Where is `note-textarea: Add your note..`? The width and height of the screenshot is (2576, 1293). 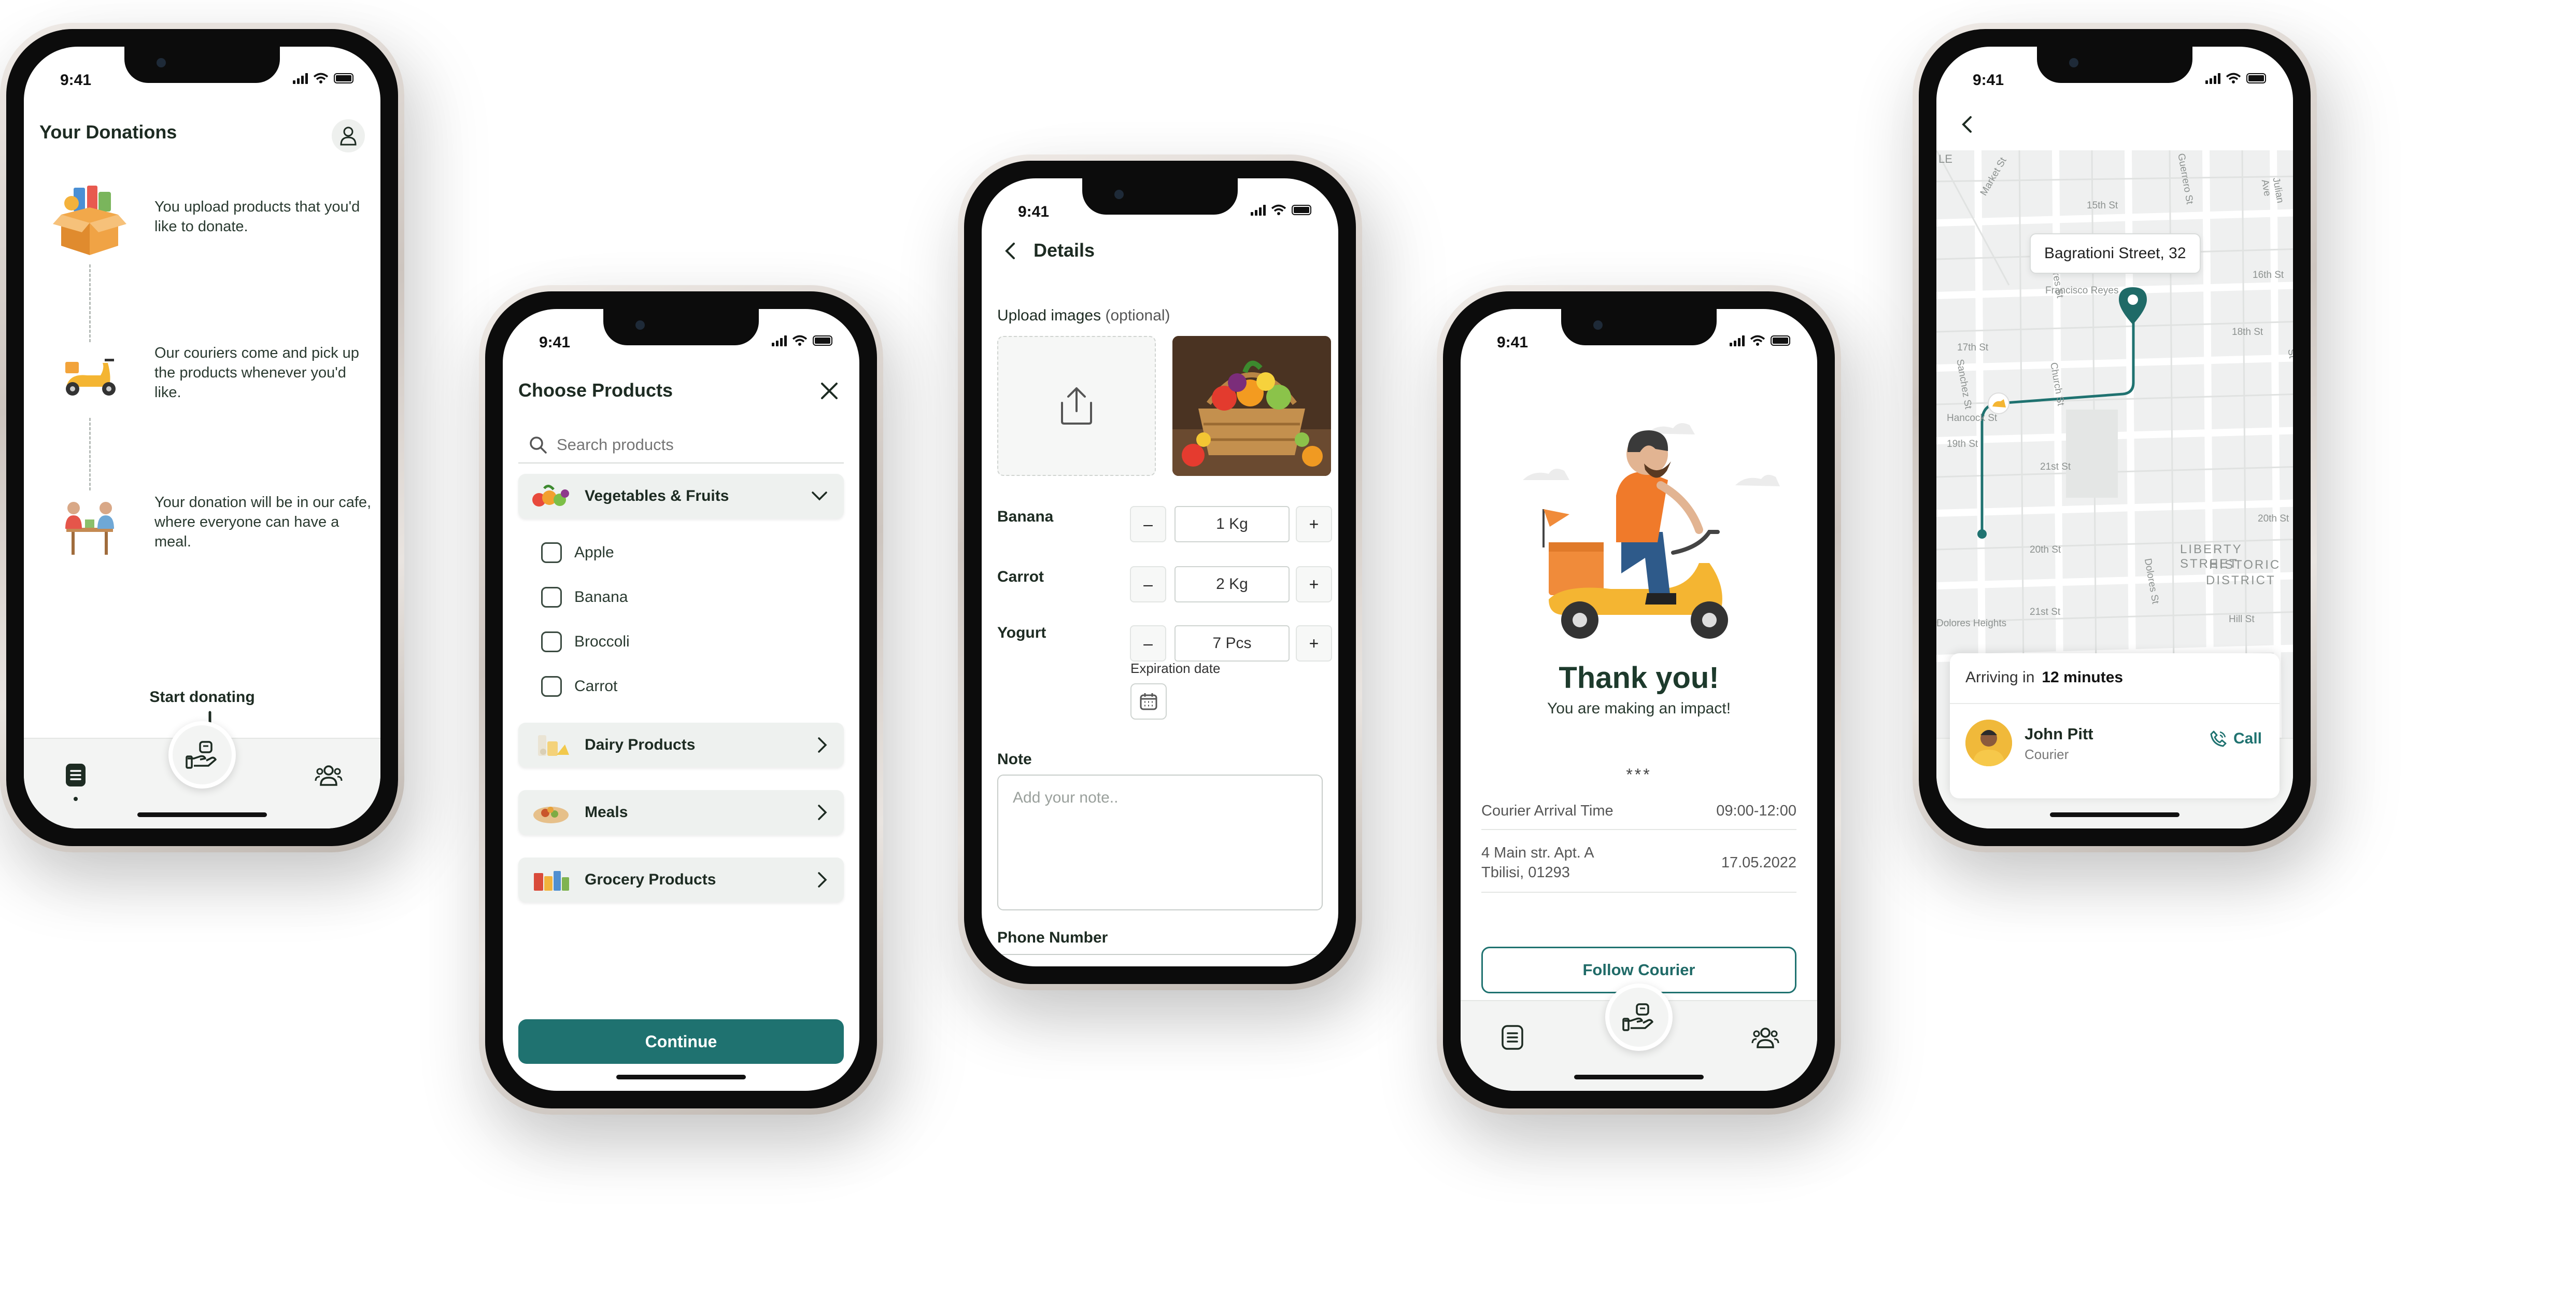
note-textarea: Add your note.. is located at coordinates (1160, 842).